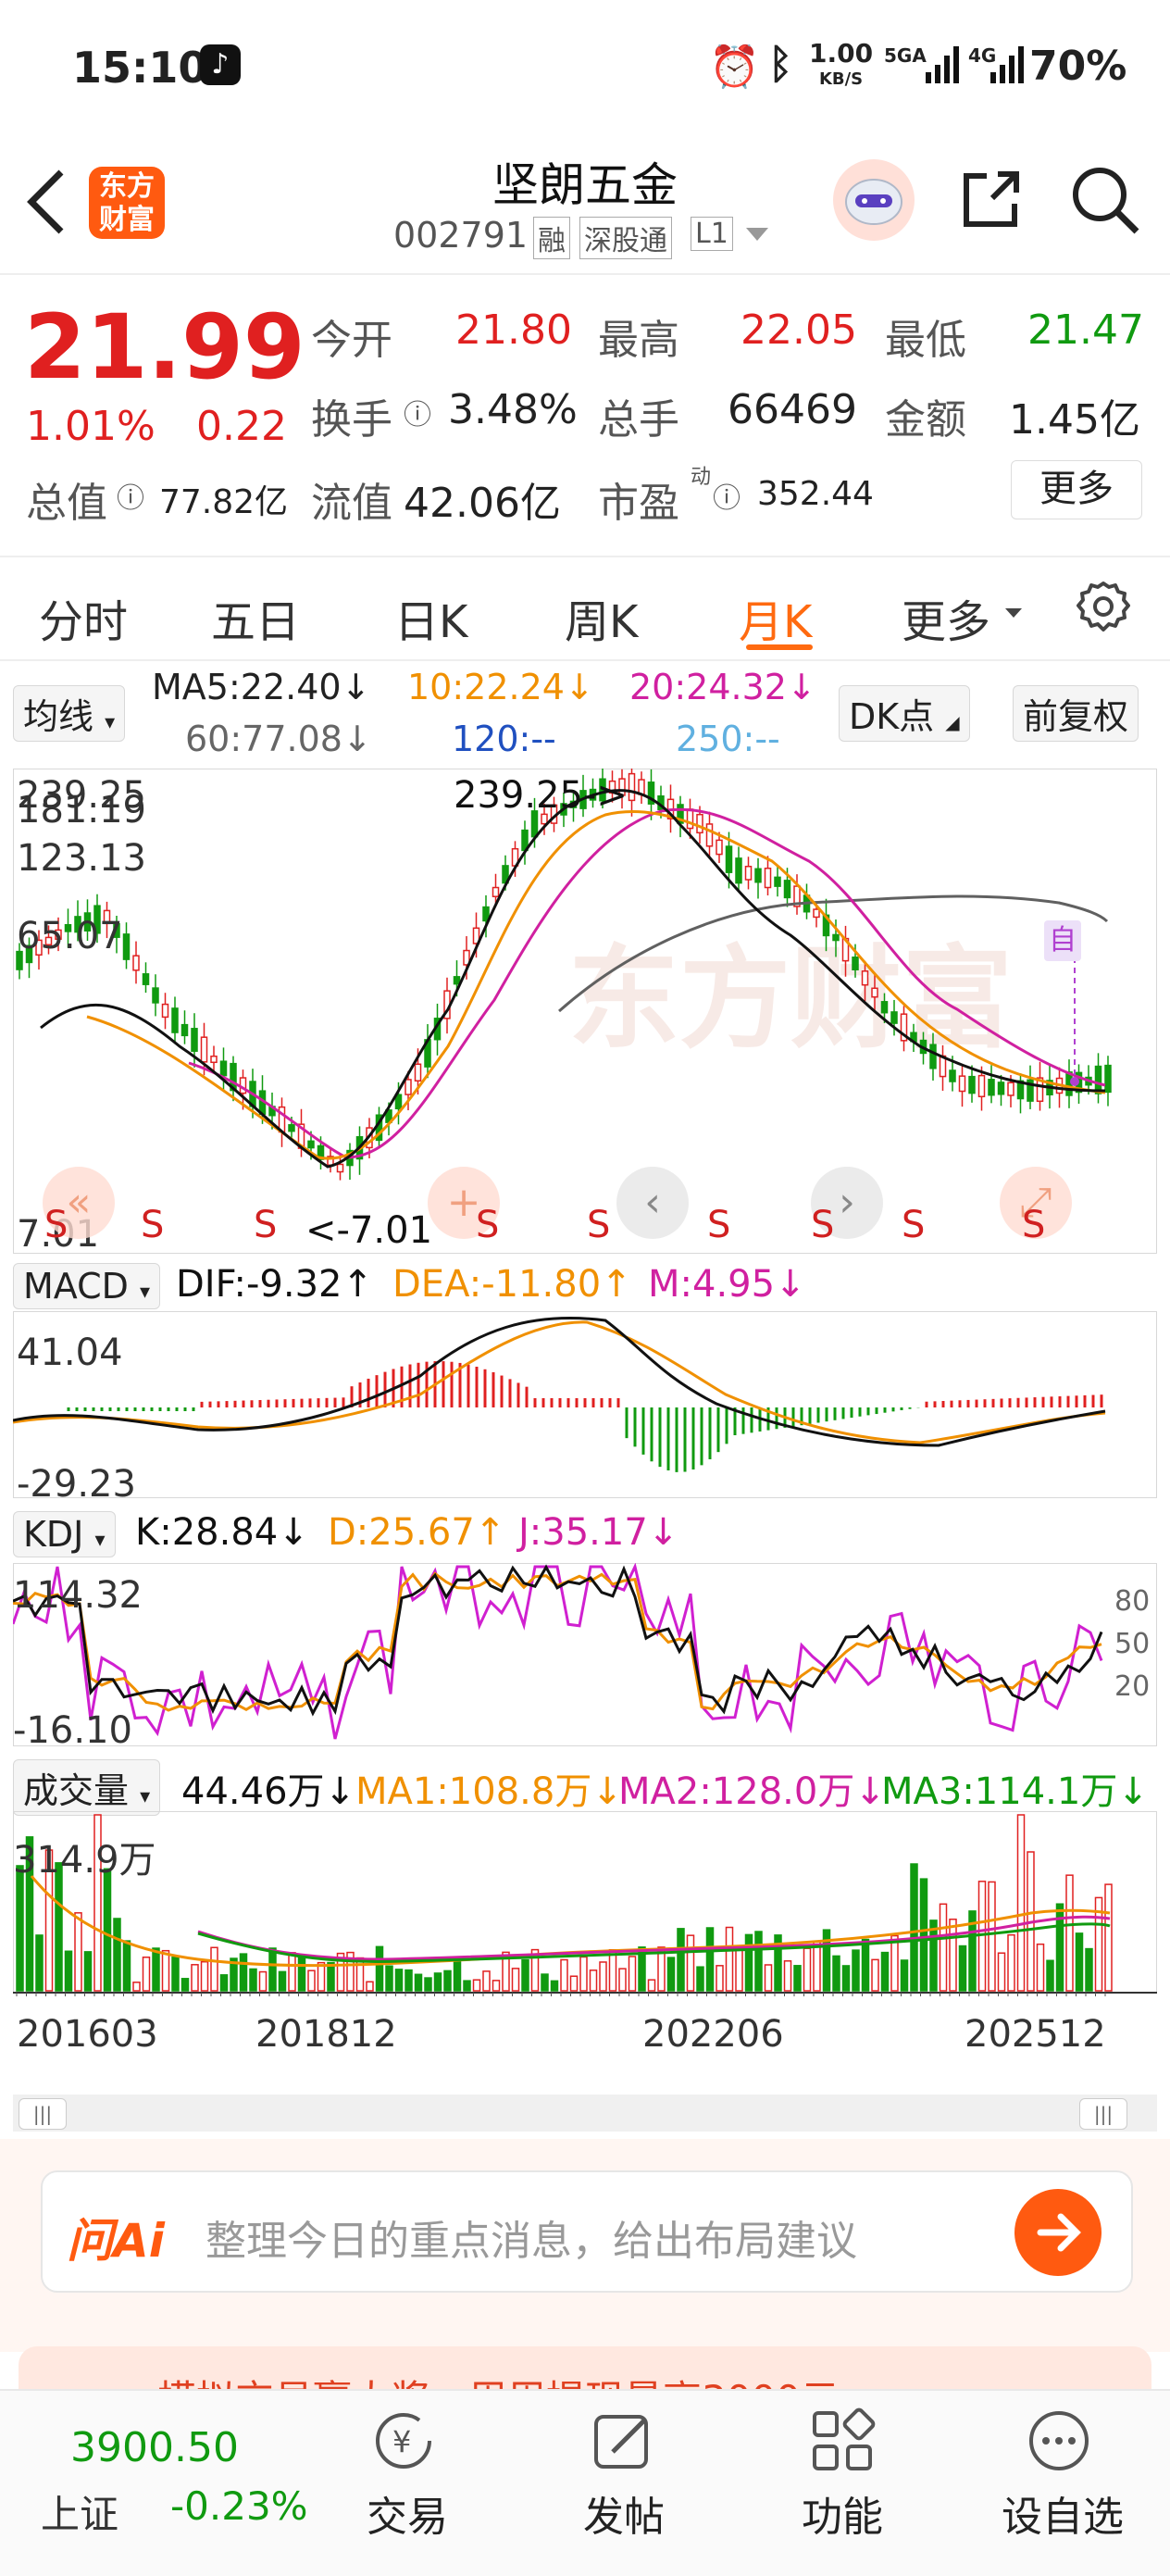 This screenshot has width=1170, height=2576. Describe the element at coordinates (585, 2482) in the screenshot. I see `bottom-nav: 3900.50 上证 -0.23% ¥ 交易 发帖 功能 设自选` at that location.